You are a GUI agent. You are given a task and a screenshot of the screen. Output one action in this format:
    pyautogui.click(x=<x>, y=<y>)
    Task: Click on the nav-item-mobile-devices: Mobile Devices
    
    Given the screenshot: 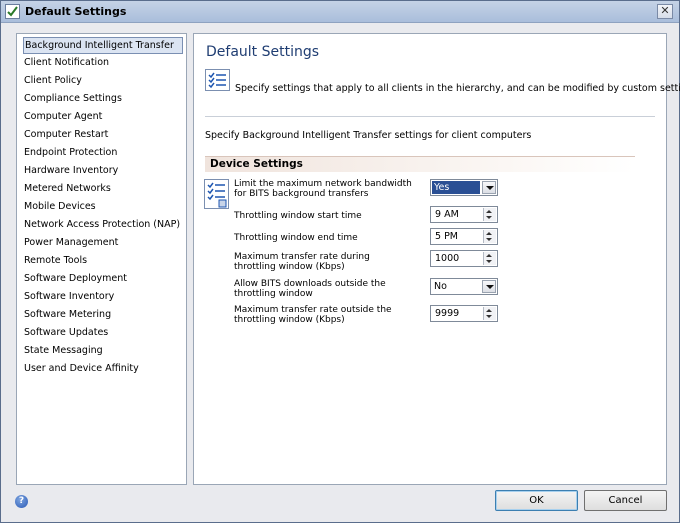 What is the action you would take?
    pyautogui.click(x=103, y=207)
    